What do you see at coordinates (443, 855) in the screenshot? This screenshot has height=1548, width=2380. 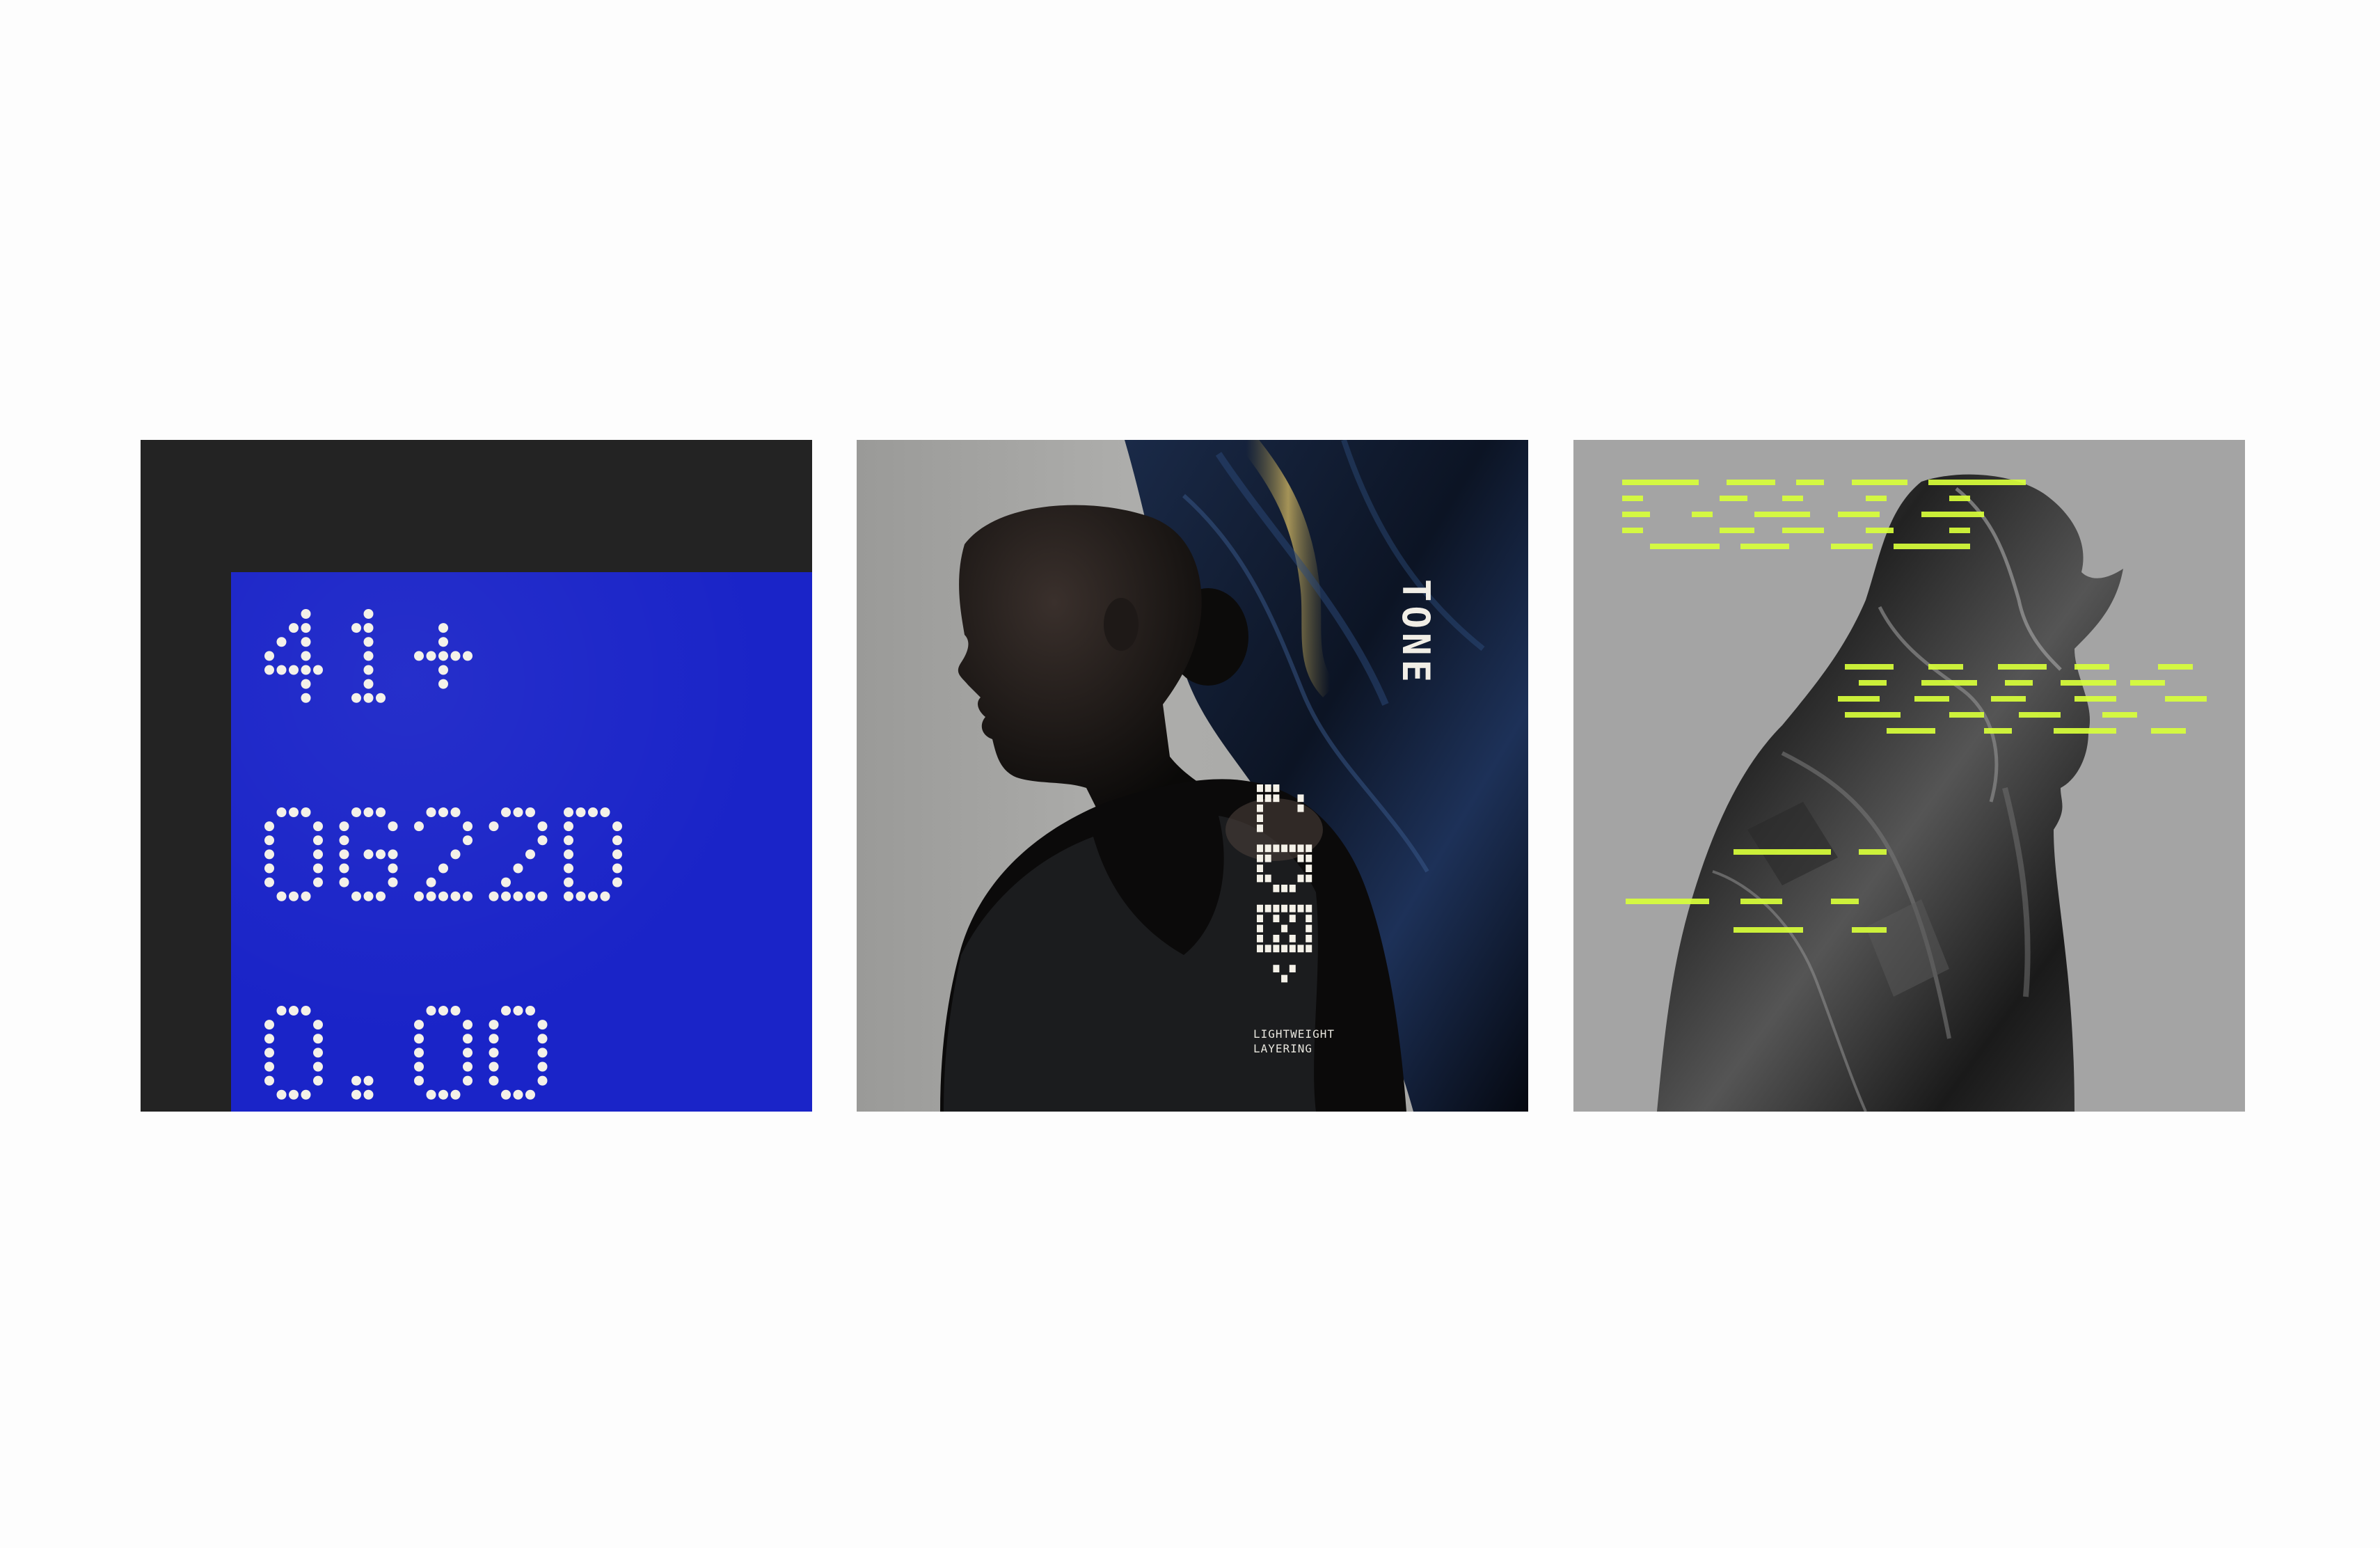 I see `dot-matrix-text` at bounding box center [443, 855].